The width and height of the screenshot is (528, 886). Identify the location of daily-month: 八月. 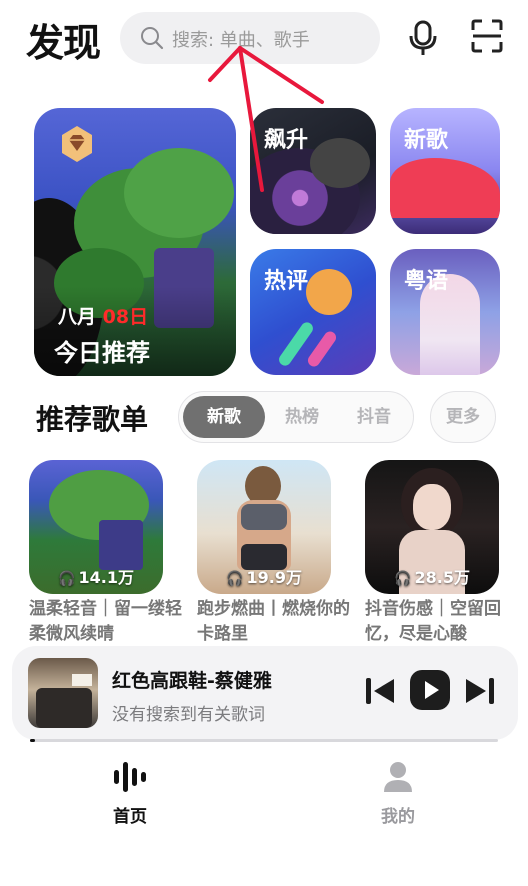
(77, 317).